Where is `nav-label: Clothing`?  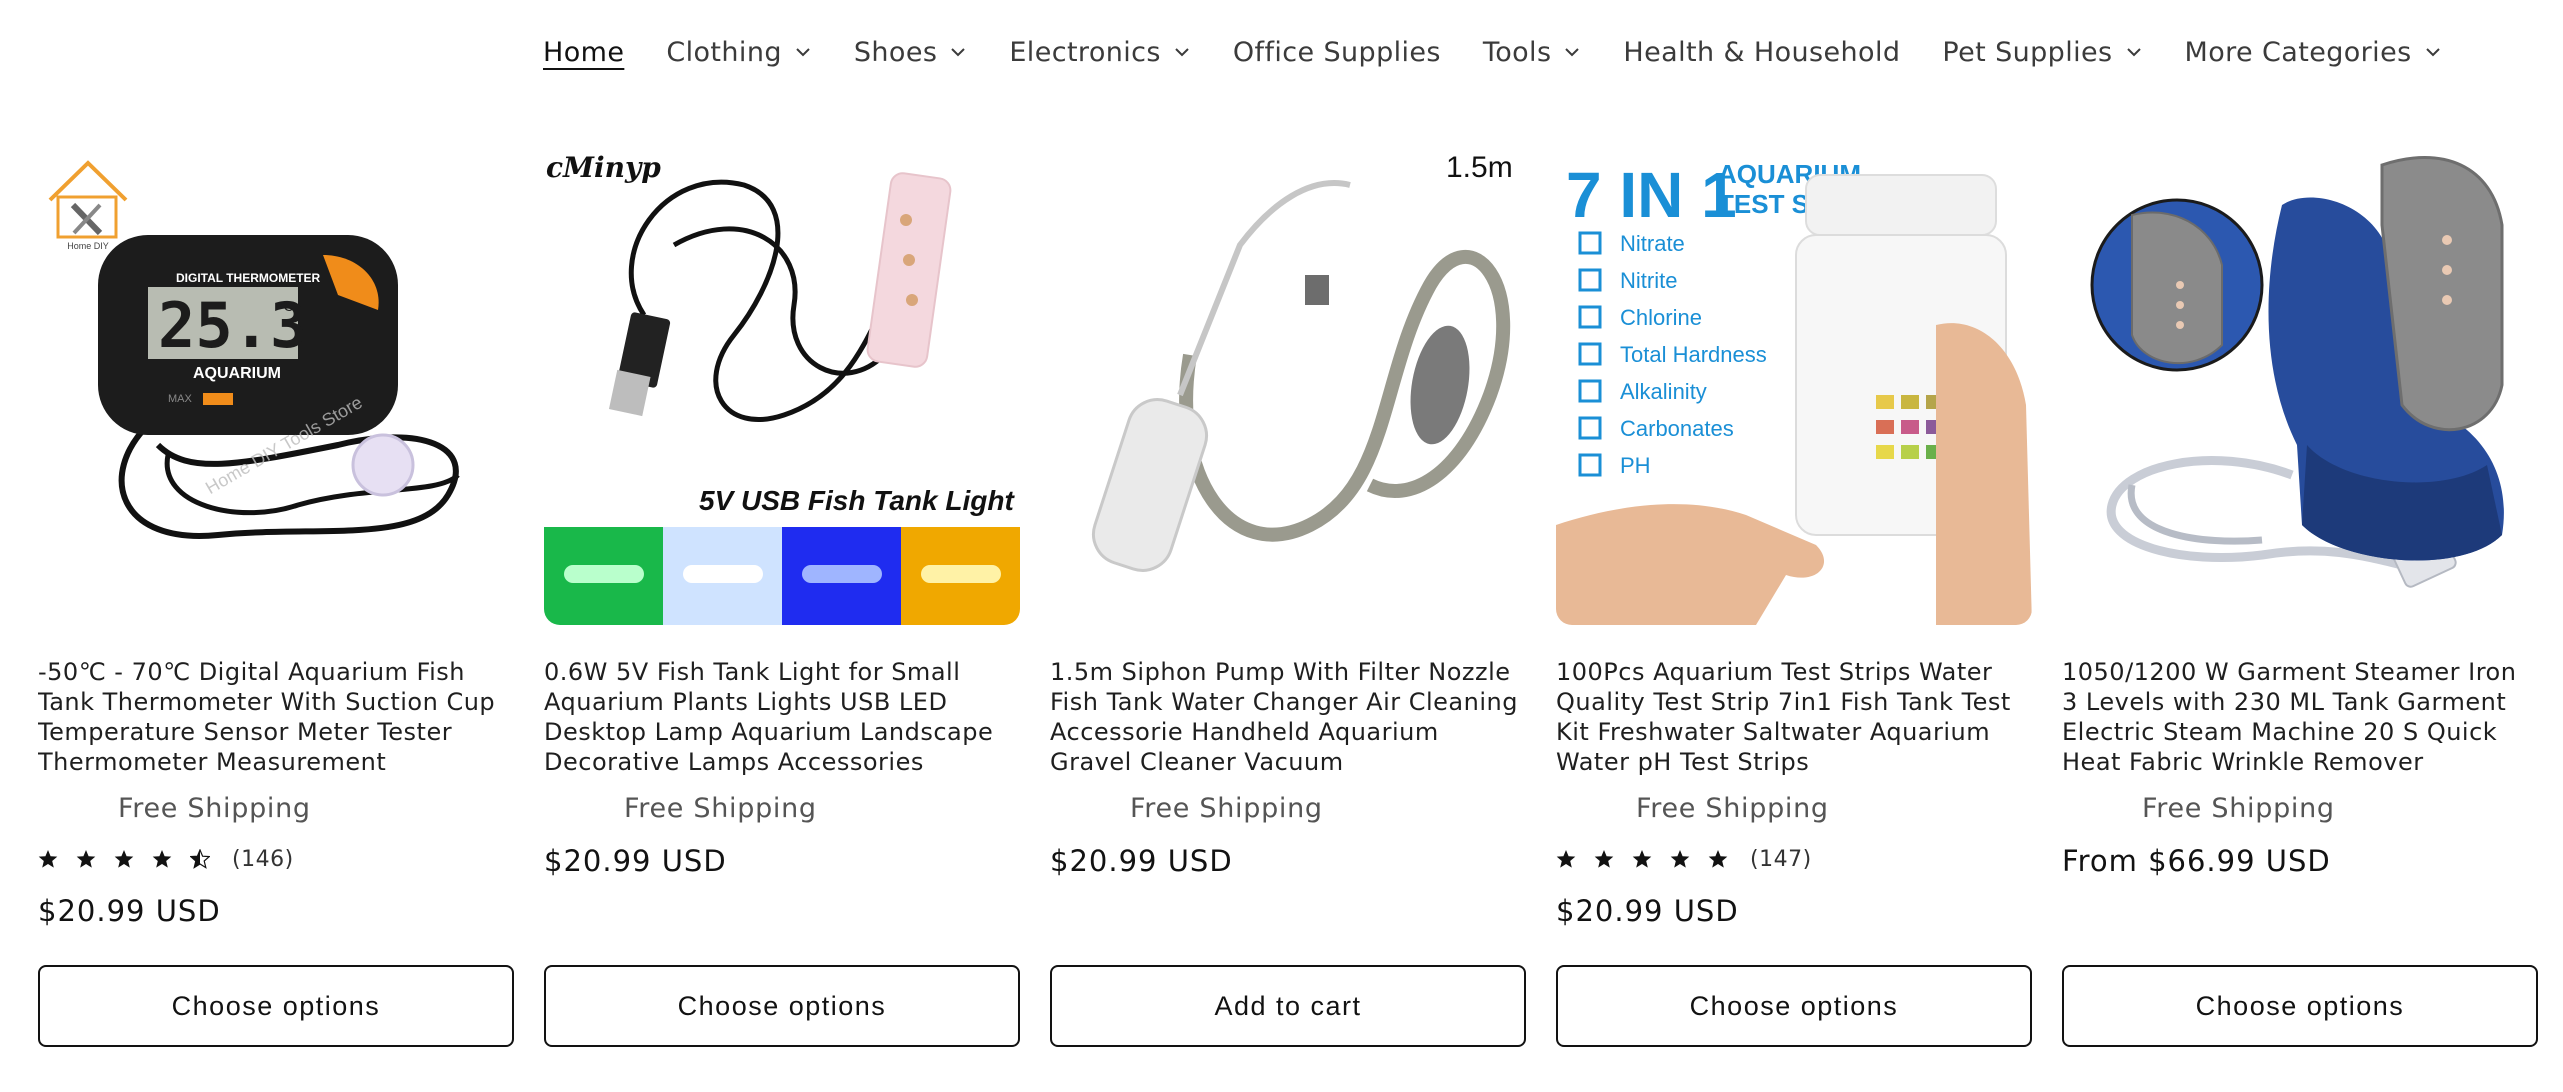
nav-label: Clothing is located at coordinates (724, 52).